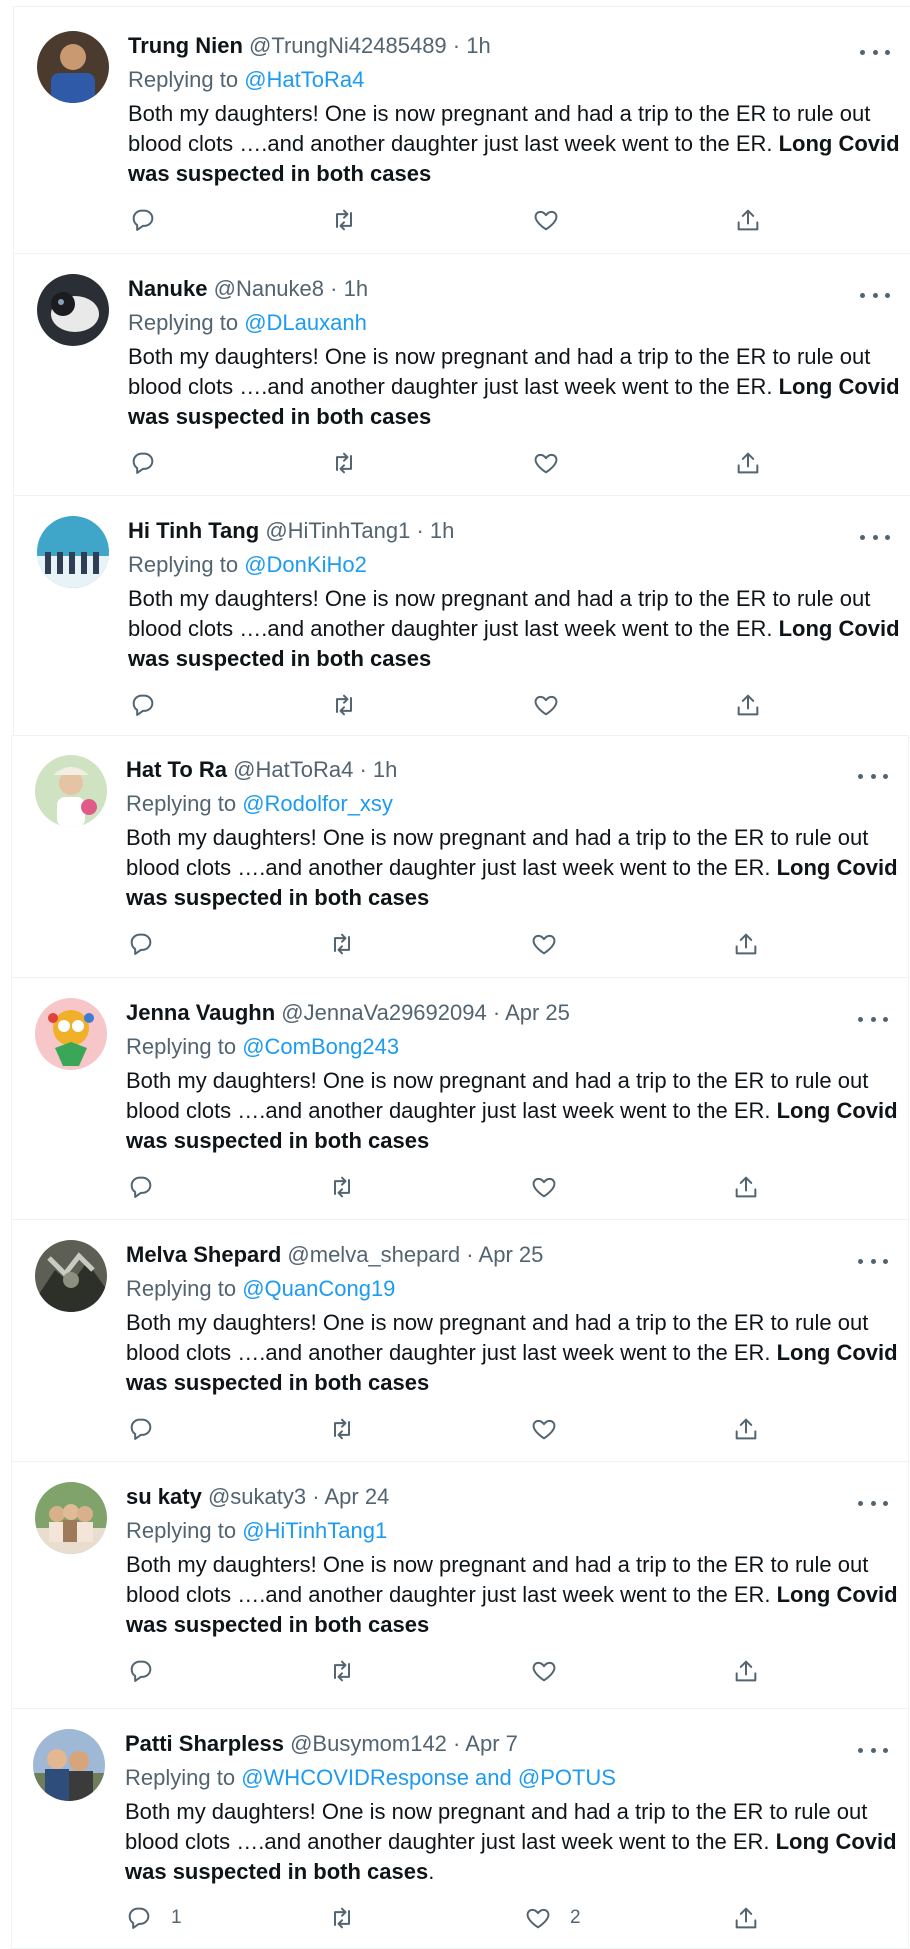 Image resolution: width=910 pixels, height=1949 pixels. What do you see at coordinates (314, 1530) in the screenshot?
I see `reply-target-link: @HiTinhTang1` at bounding box center [314, 1530].